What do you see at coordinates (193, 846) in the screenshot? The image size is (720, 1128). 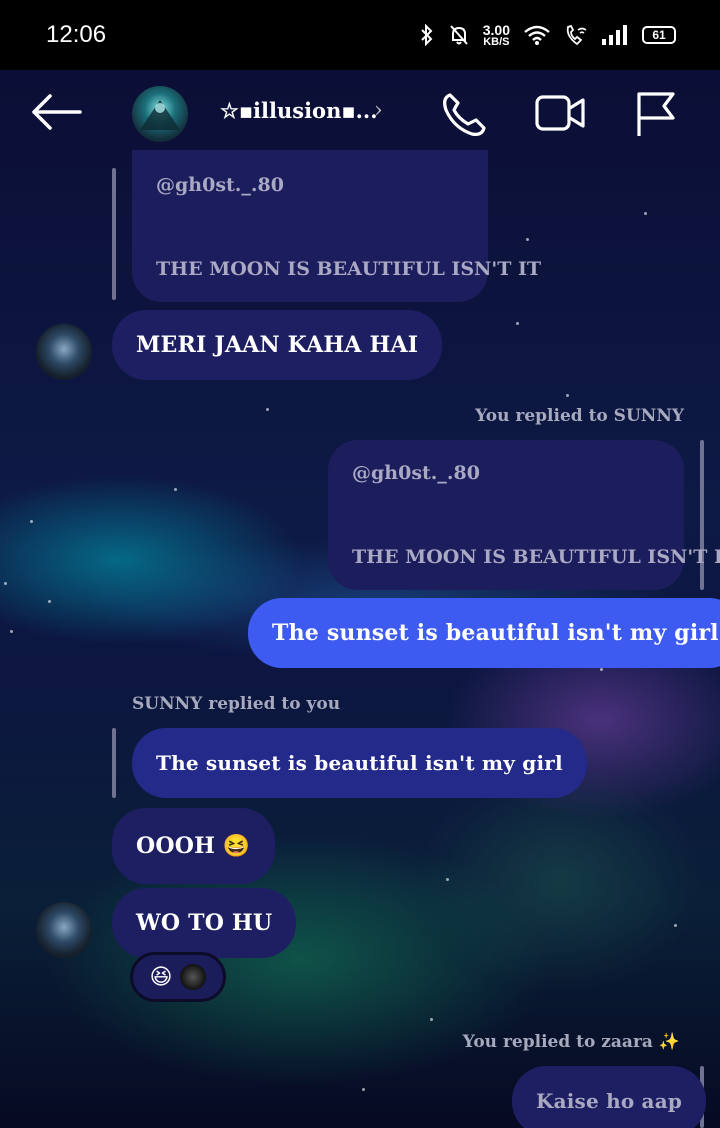 I see `message-bubble: OOOH 😆` at bounding box center [193, 846].